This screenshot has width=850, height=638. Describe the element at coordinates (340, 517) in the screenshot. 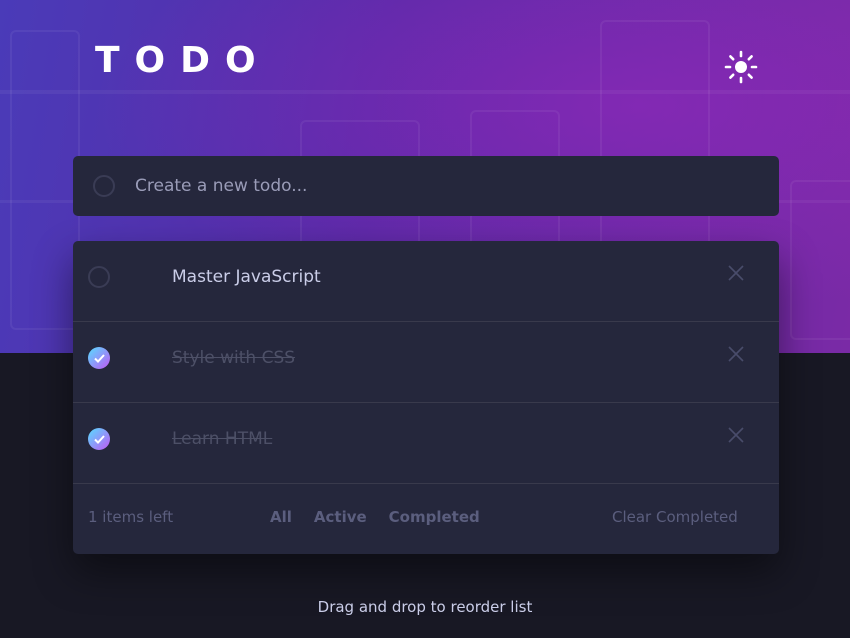

I see `filter-active-button: Active` at that location.